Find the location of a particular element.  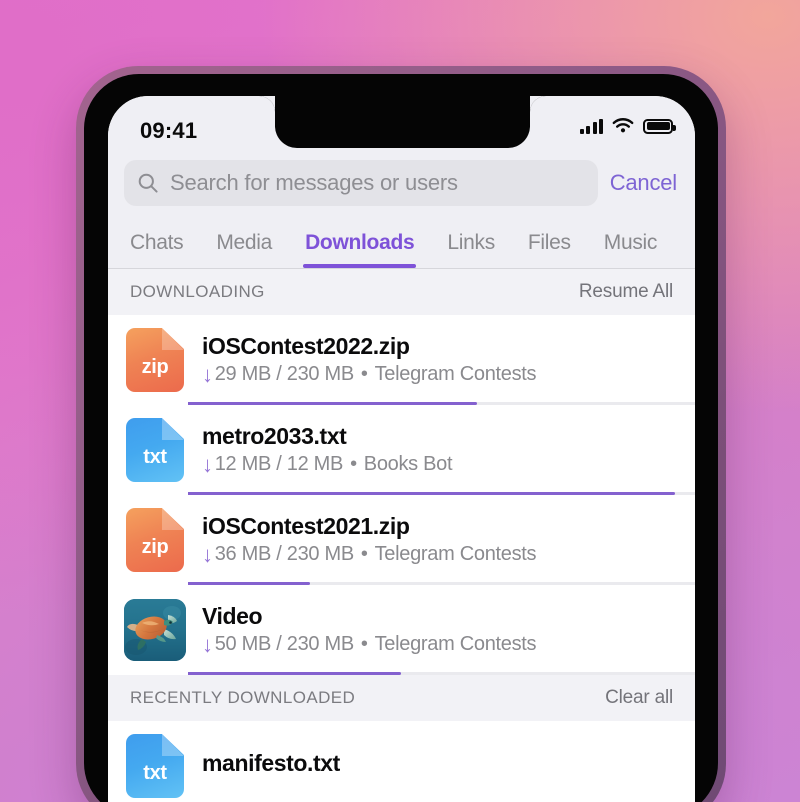

file-name: Video is located at coordinates (232, 616).